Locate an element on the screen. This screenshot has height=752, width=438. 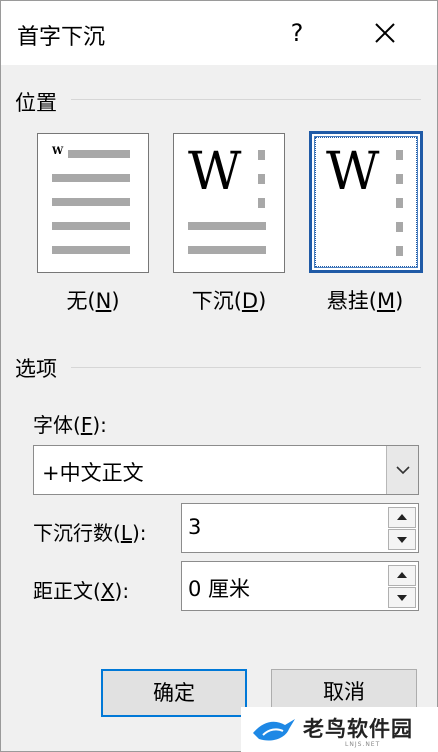
font-combobox: +中文正文 is located at coordinates (226, 470).